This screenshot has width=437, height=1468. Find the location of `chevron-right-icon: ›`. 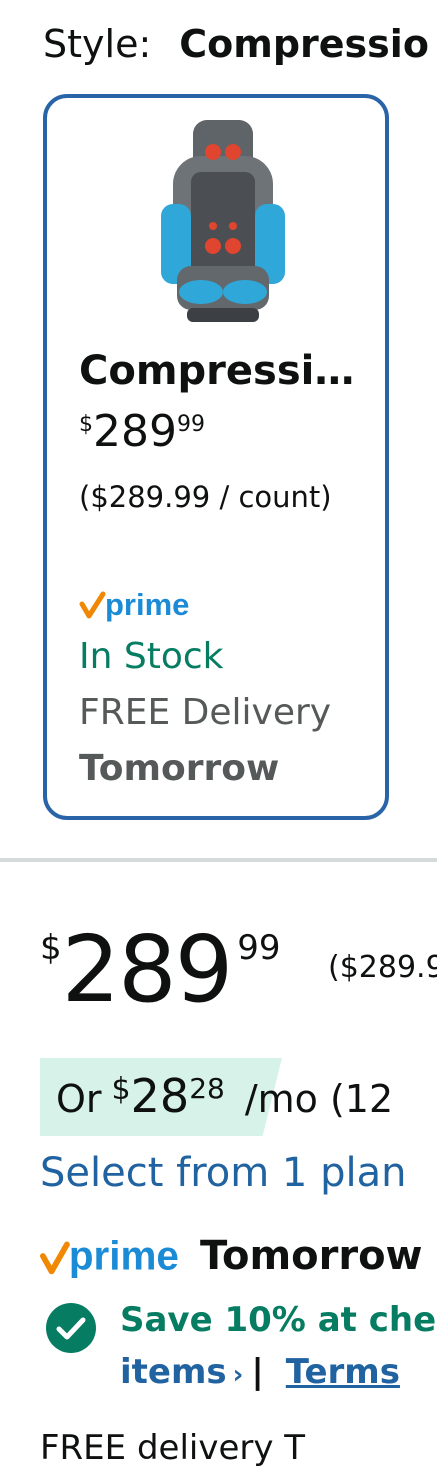

chevron-right-icon: › is located at coordinates (238, 1375).